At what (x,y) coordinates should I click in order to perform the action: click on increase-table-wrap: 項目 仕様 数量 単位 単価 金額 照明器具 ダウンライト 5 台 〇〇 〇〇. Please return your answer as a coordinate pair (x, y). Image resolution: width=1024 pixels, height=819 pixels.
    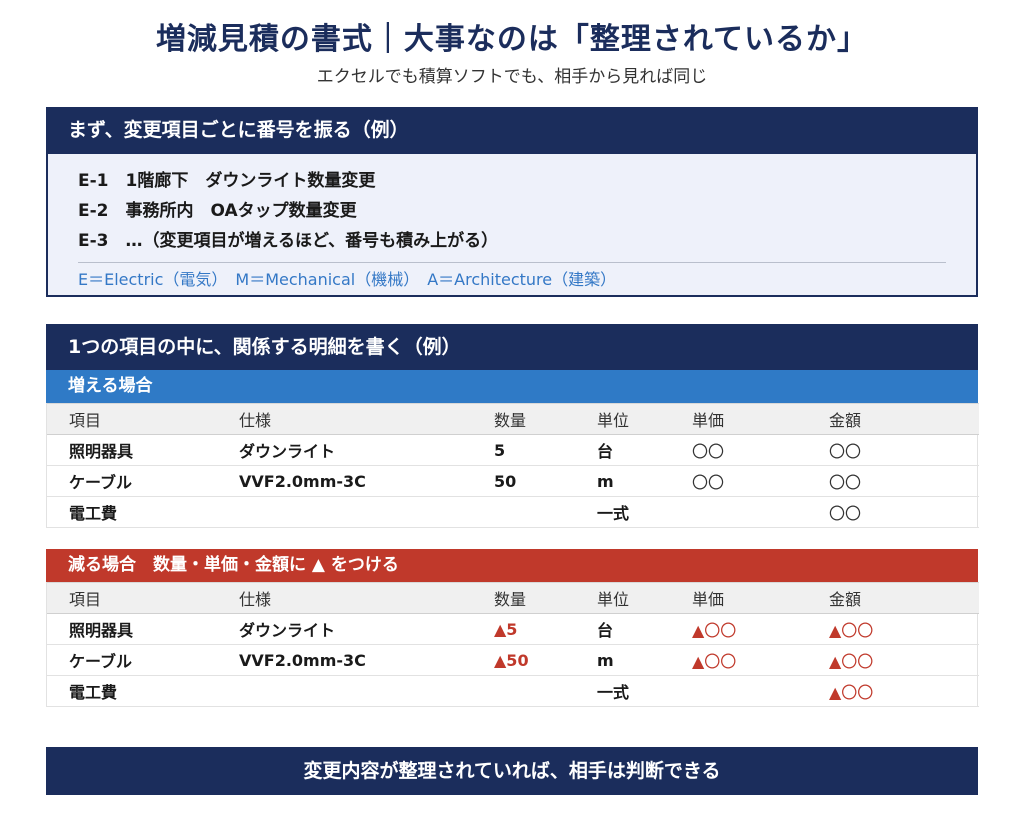
    Looking at the image, I should click on (512, 465).